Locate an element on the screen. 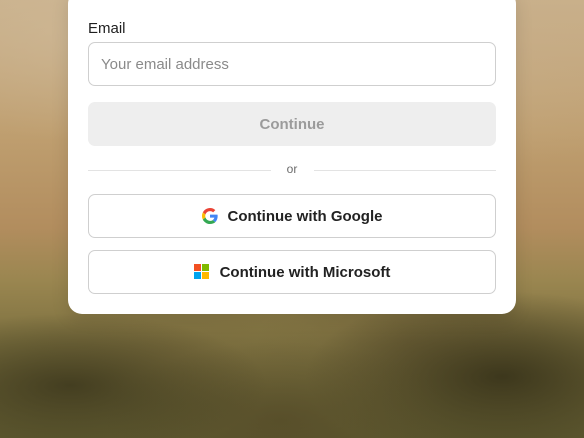  google-button-label: Continue with Google is located at coordinates (305, 216).